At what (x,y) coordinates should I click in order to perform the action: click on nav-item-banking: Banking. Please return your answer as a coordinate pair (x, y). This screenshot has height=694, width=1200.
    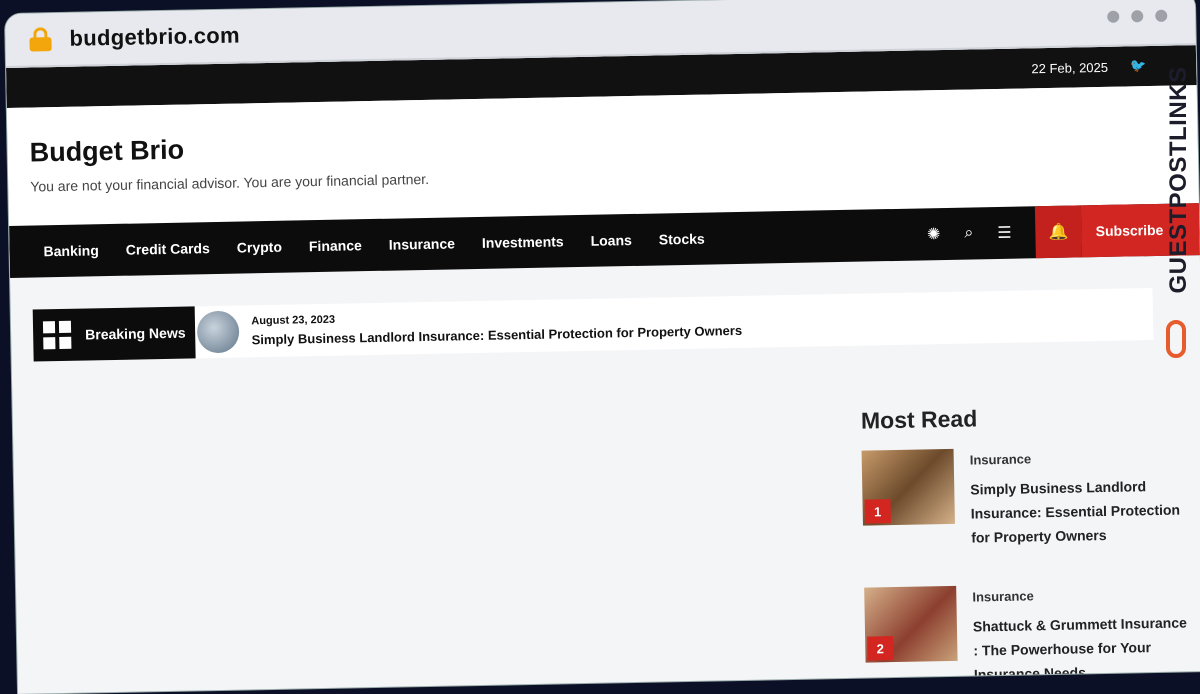
    Looking at the image, I should click on (71, 250).